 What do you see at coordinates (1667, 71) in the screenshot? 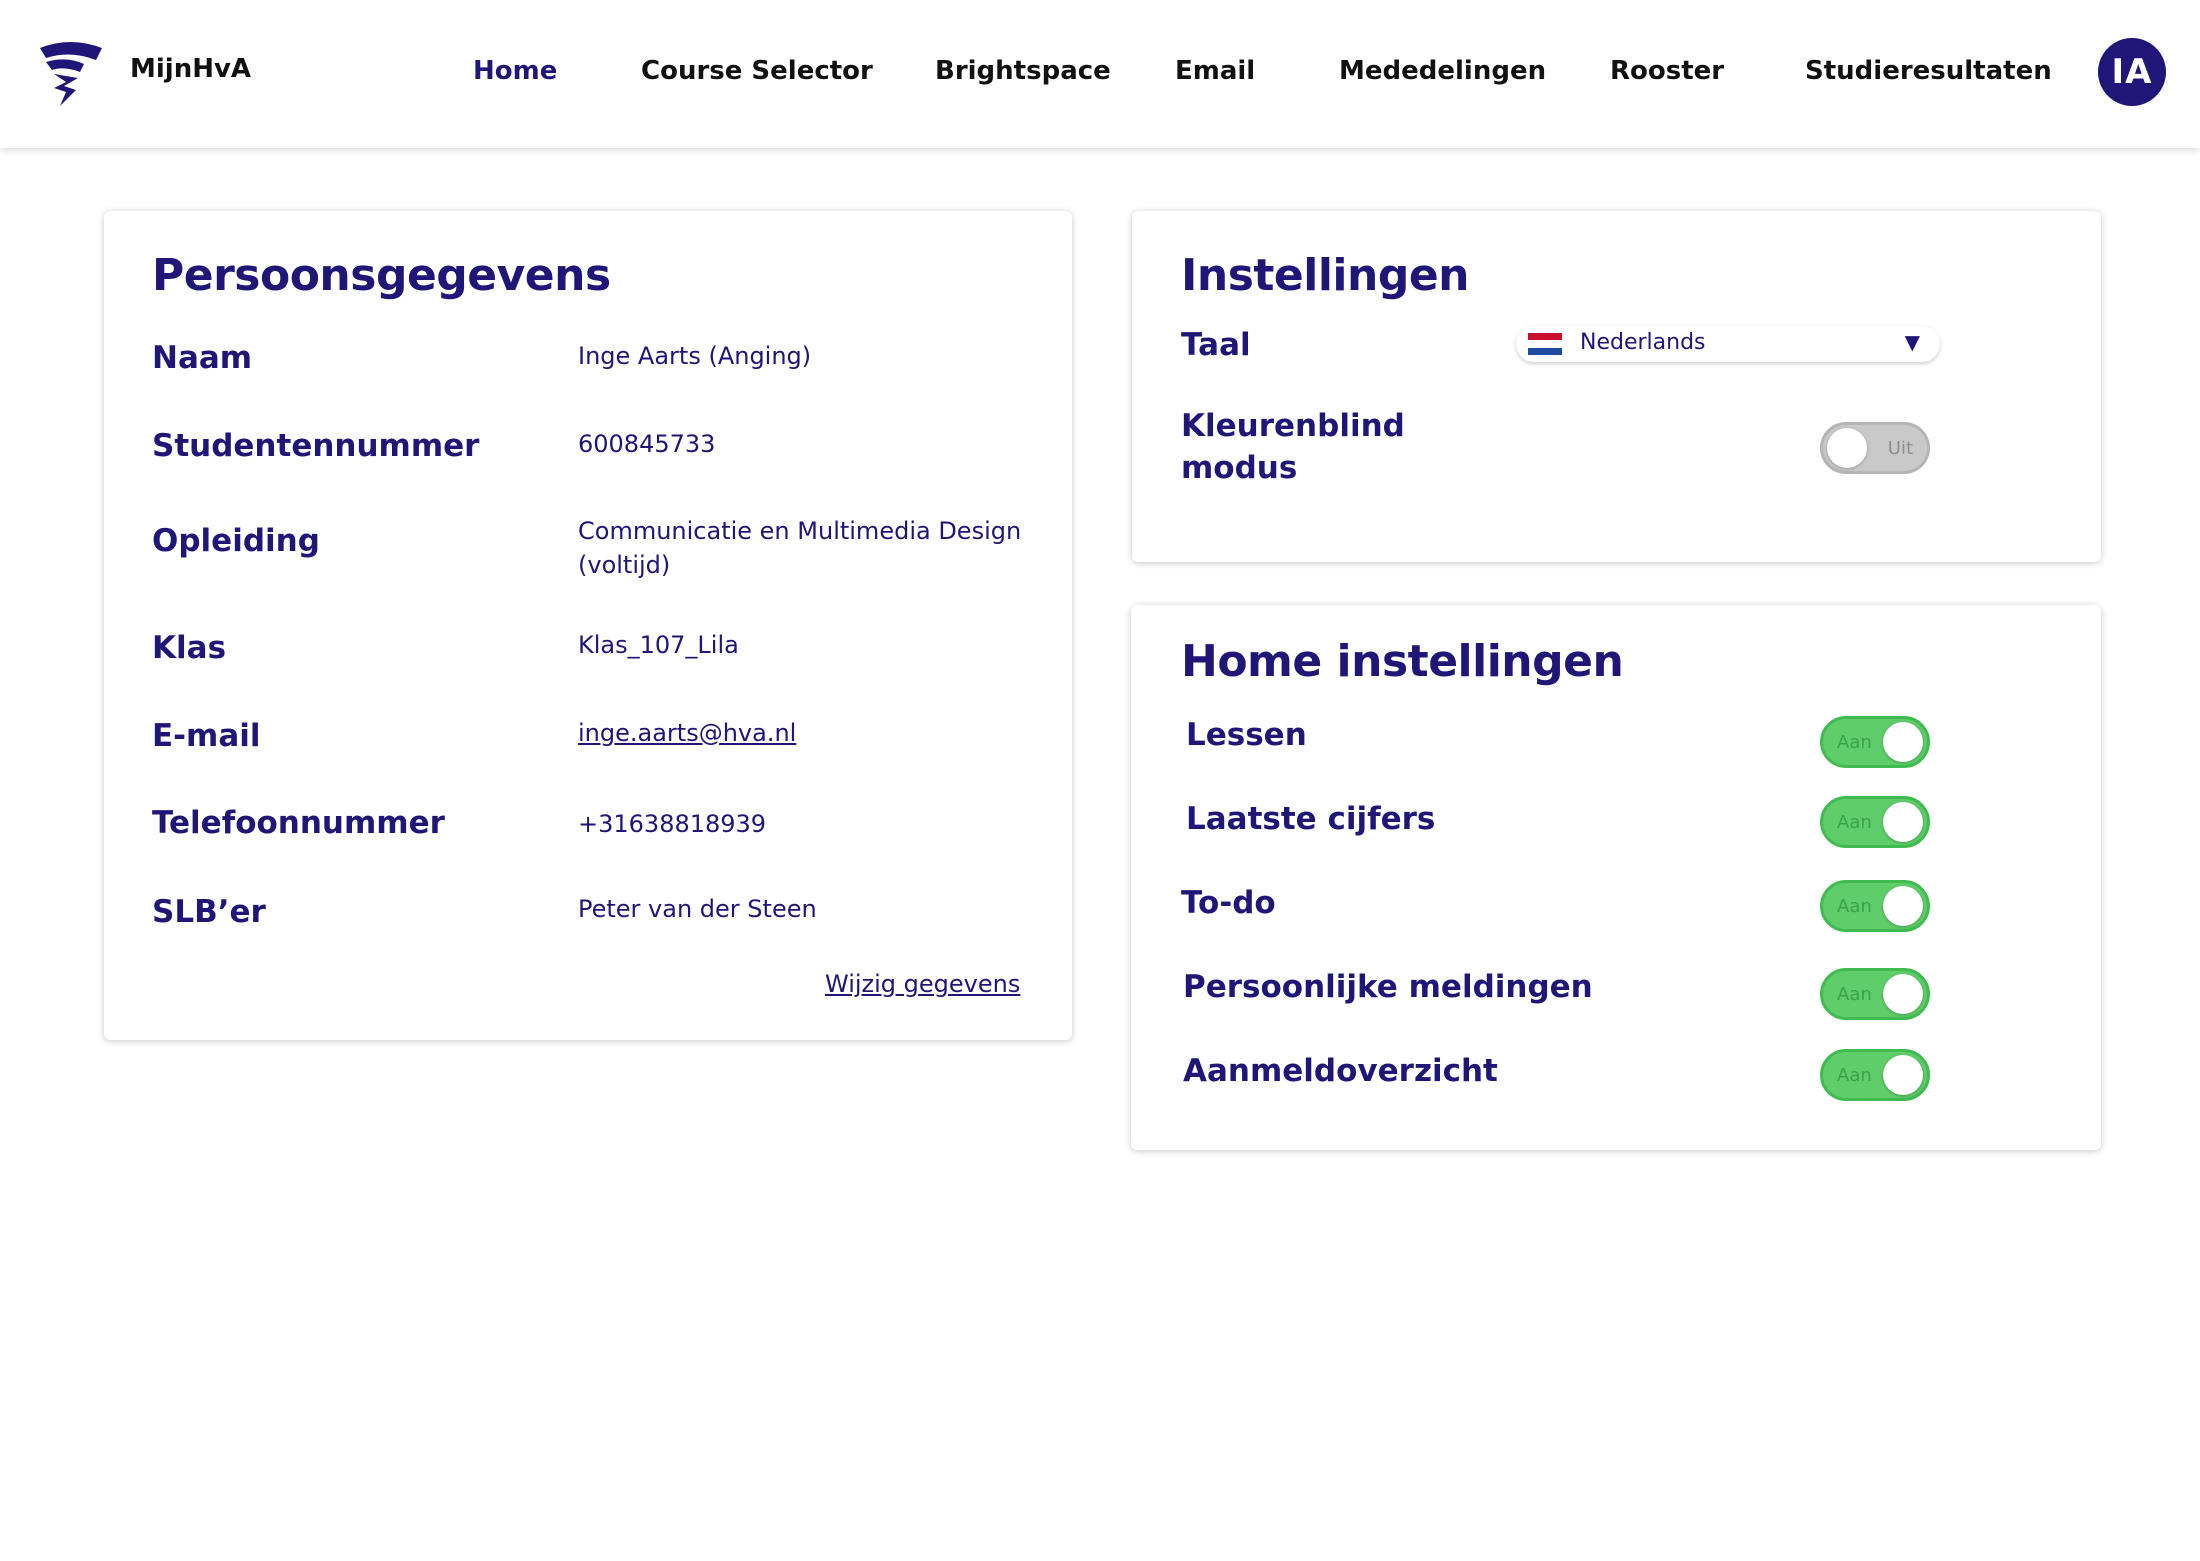
I see `nav-rooster: Rooster` at bounding box center [1667, 71].